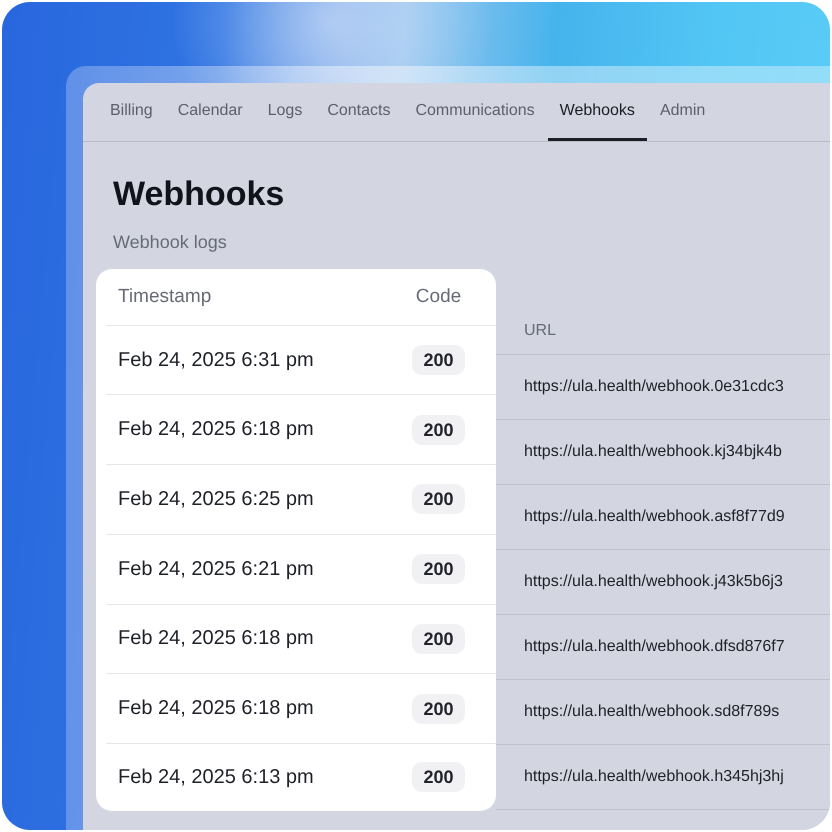 This screenshot has width=832, height=832. What do you see at coordinates (170, 242) in the screenshot?
I see `page-subtitle: Webhook logs` at bounding box center [170, 242].